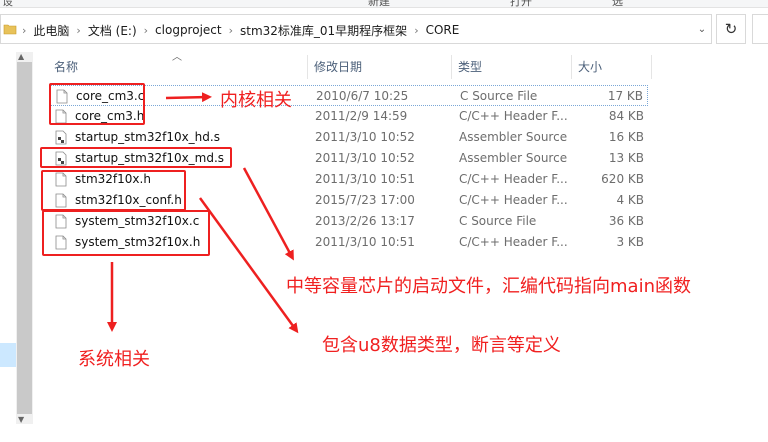  I want to click on file-size: 4 KB, so click(630, 200).